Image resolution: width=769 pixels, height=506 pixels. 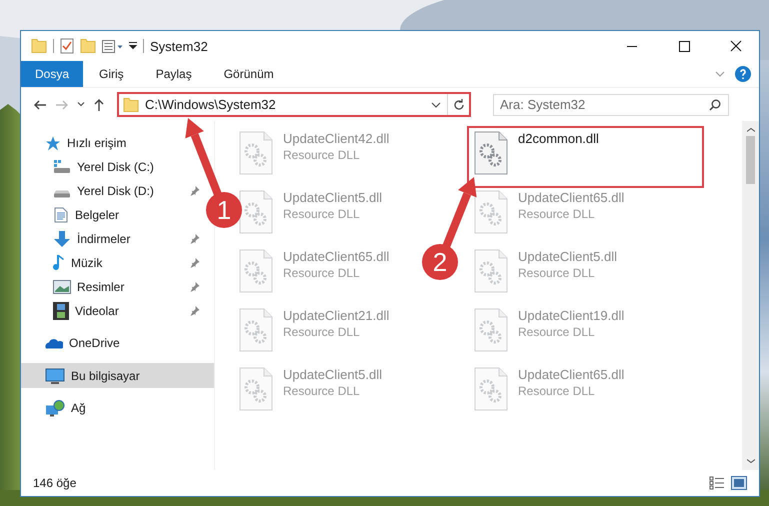 I want to click on scrollbar, so click(x=750, y=295).